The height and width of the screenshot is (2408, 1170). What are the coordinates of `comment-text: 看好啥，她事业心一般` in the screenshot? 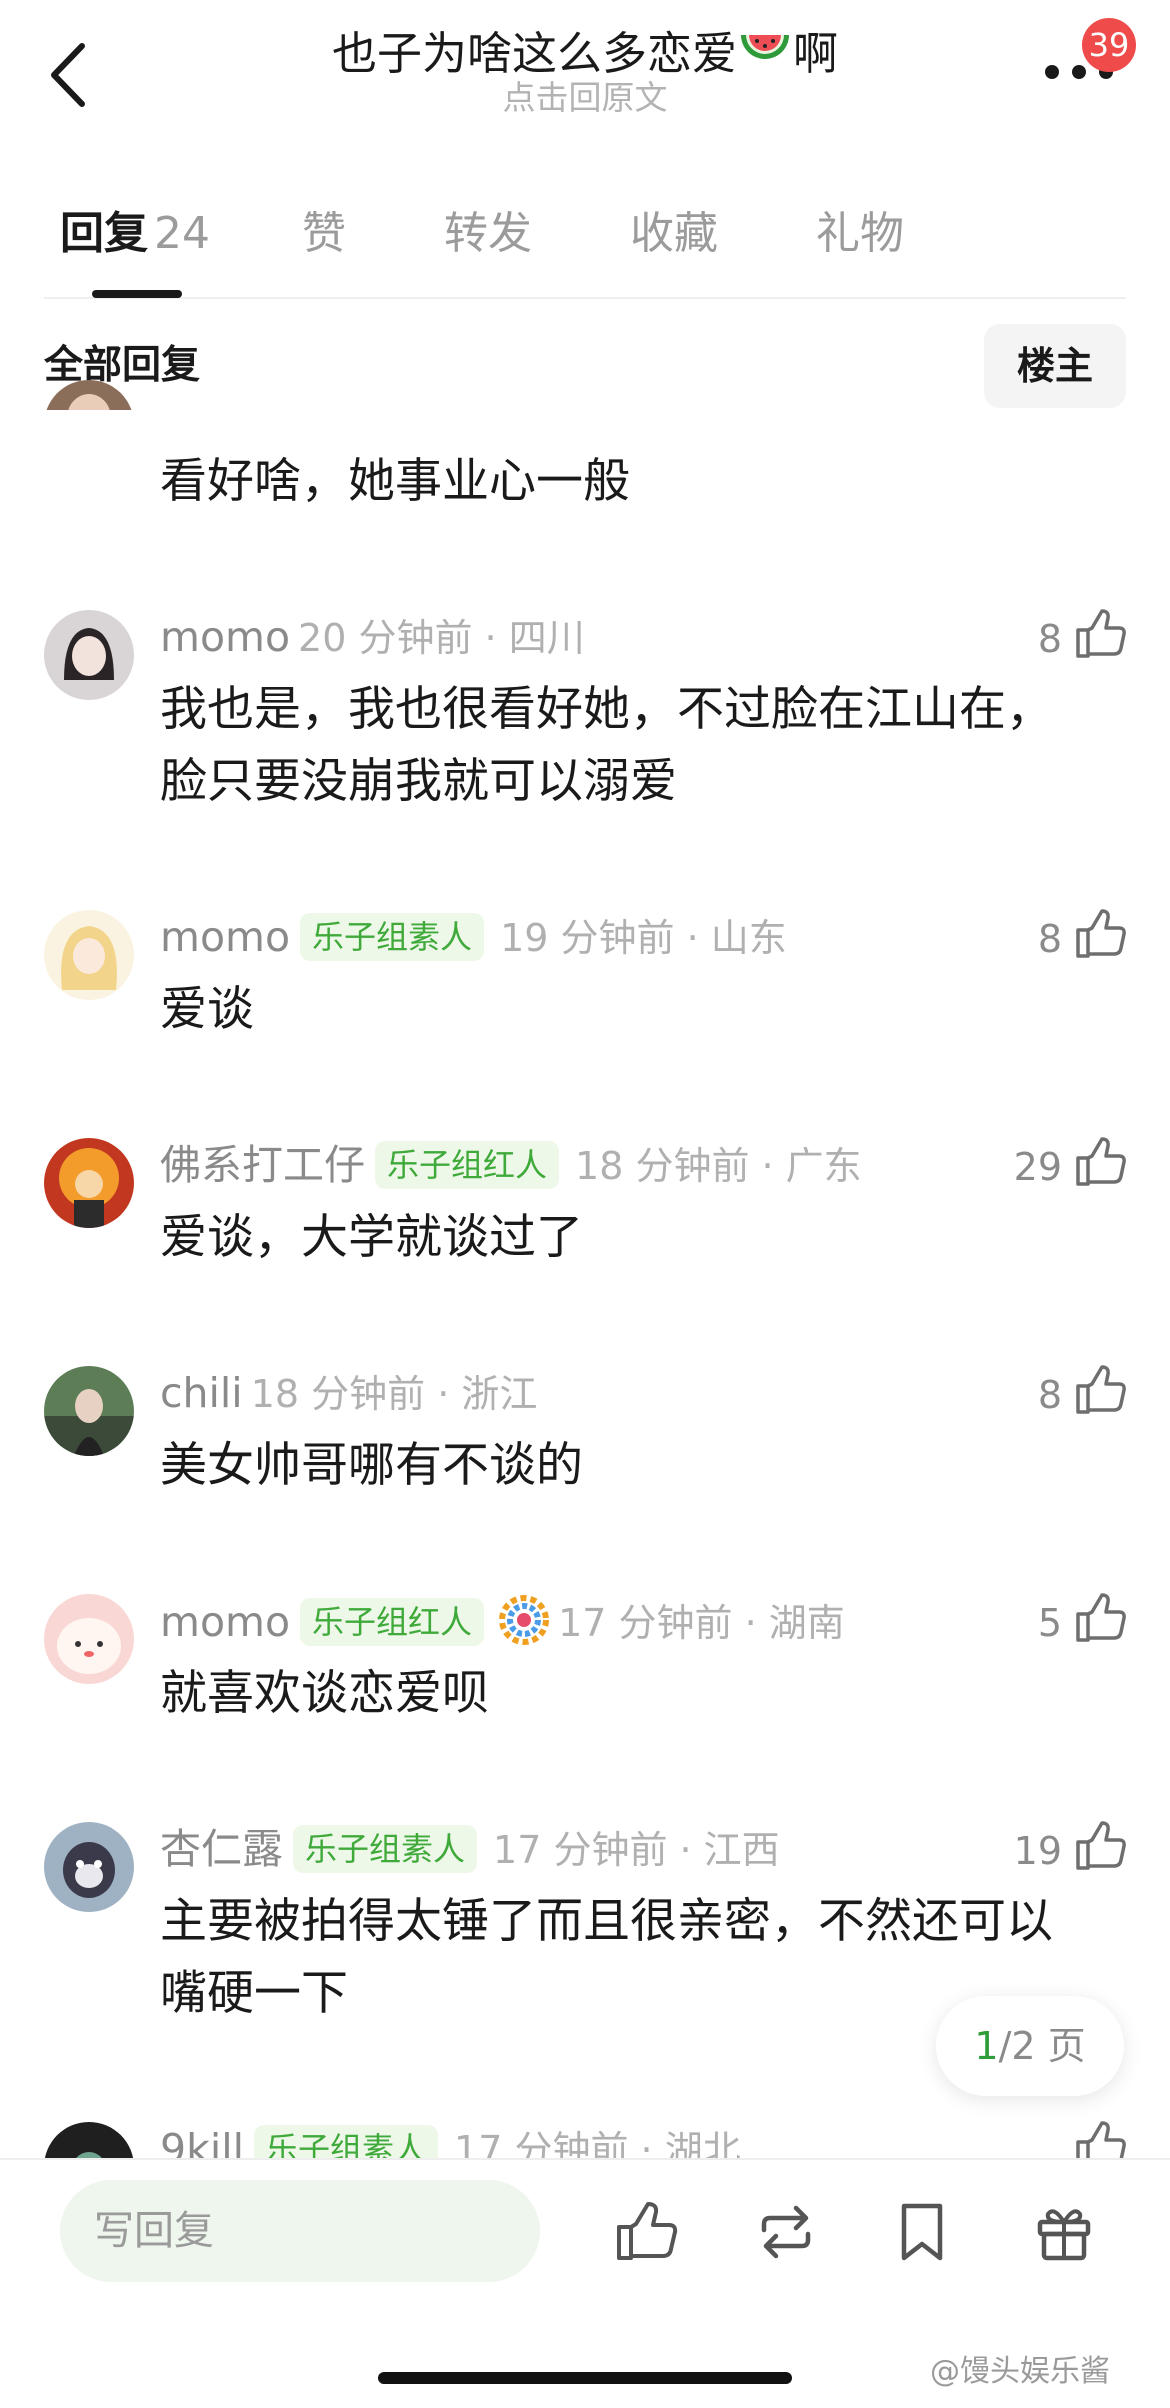 It's located at (630, 482).